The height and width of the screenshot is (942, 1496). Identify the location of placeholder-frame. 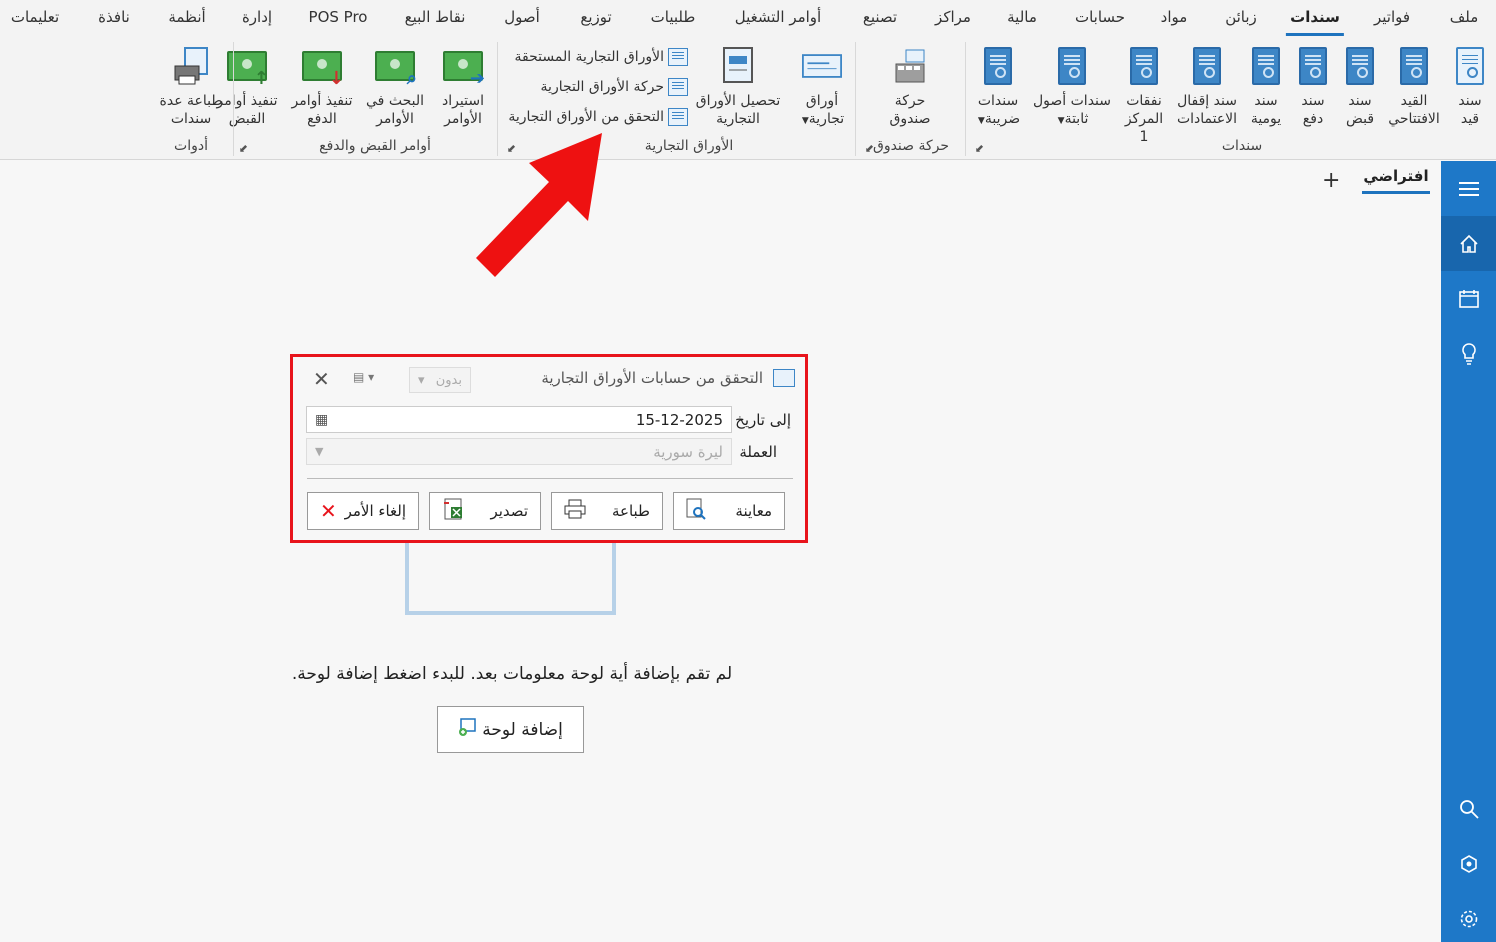
(510, 576).